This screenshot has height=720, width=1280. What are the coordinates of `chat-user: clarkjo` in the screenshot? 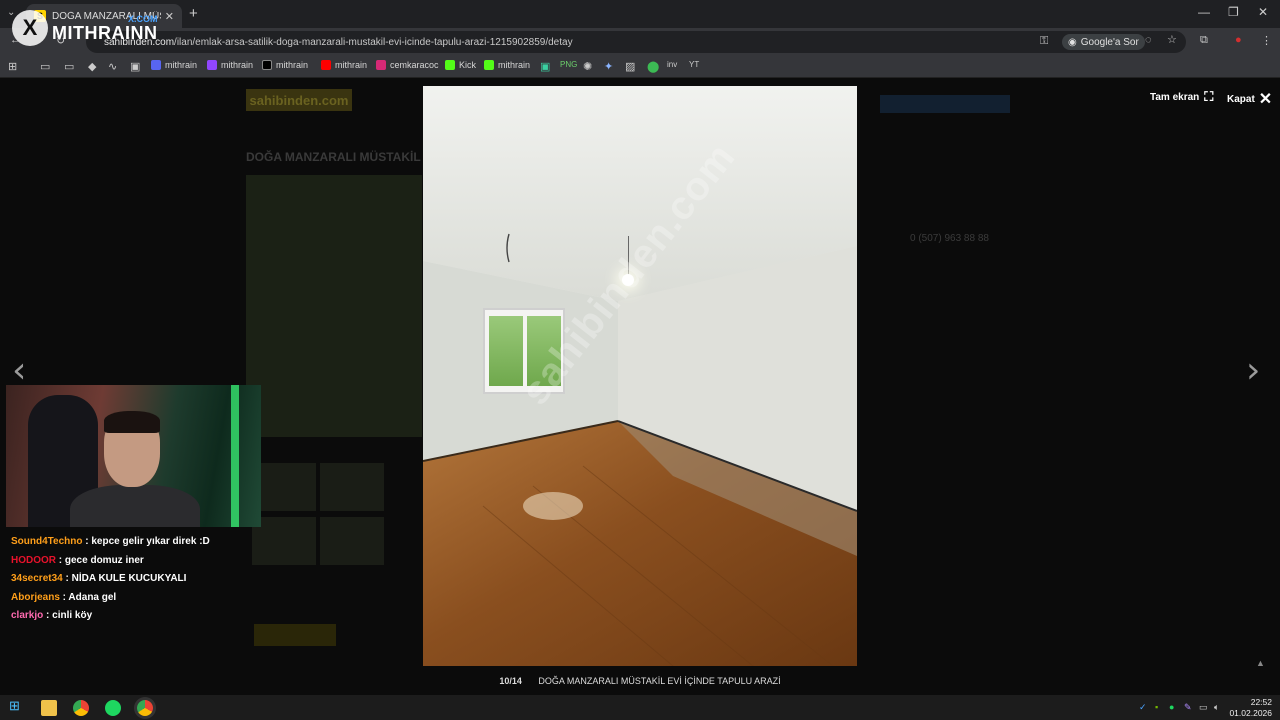 It's located at (27, 615).